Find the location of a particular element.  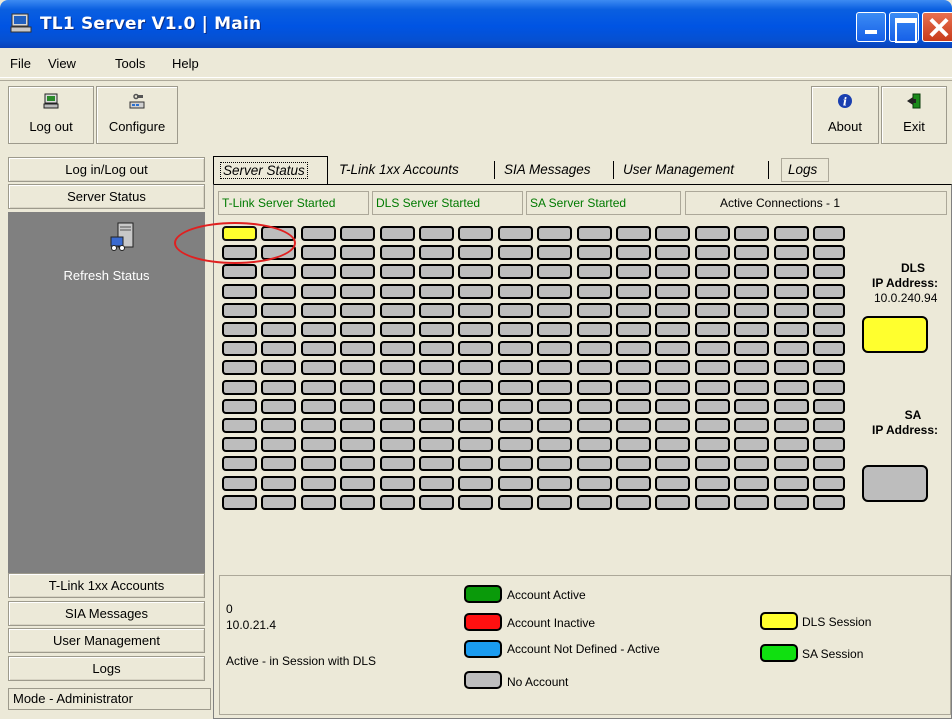

configure-button: Configure is located at coordinates (137, 115).